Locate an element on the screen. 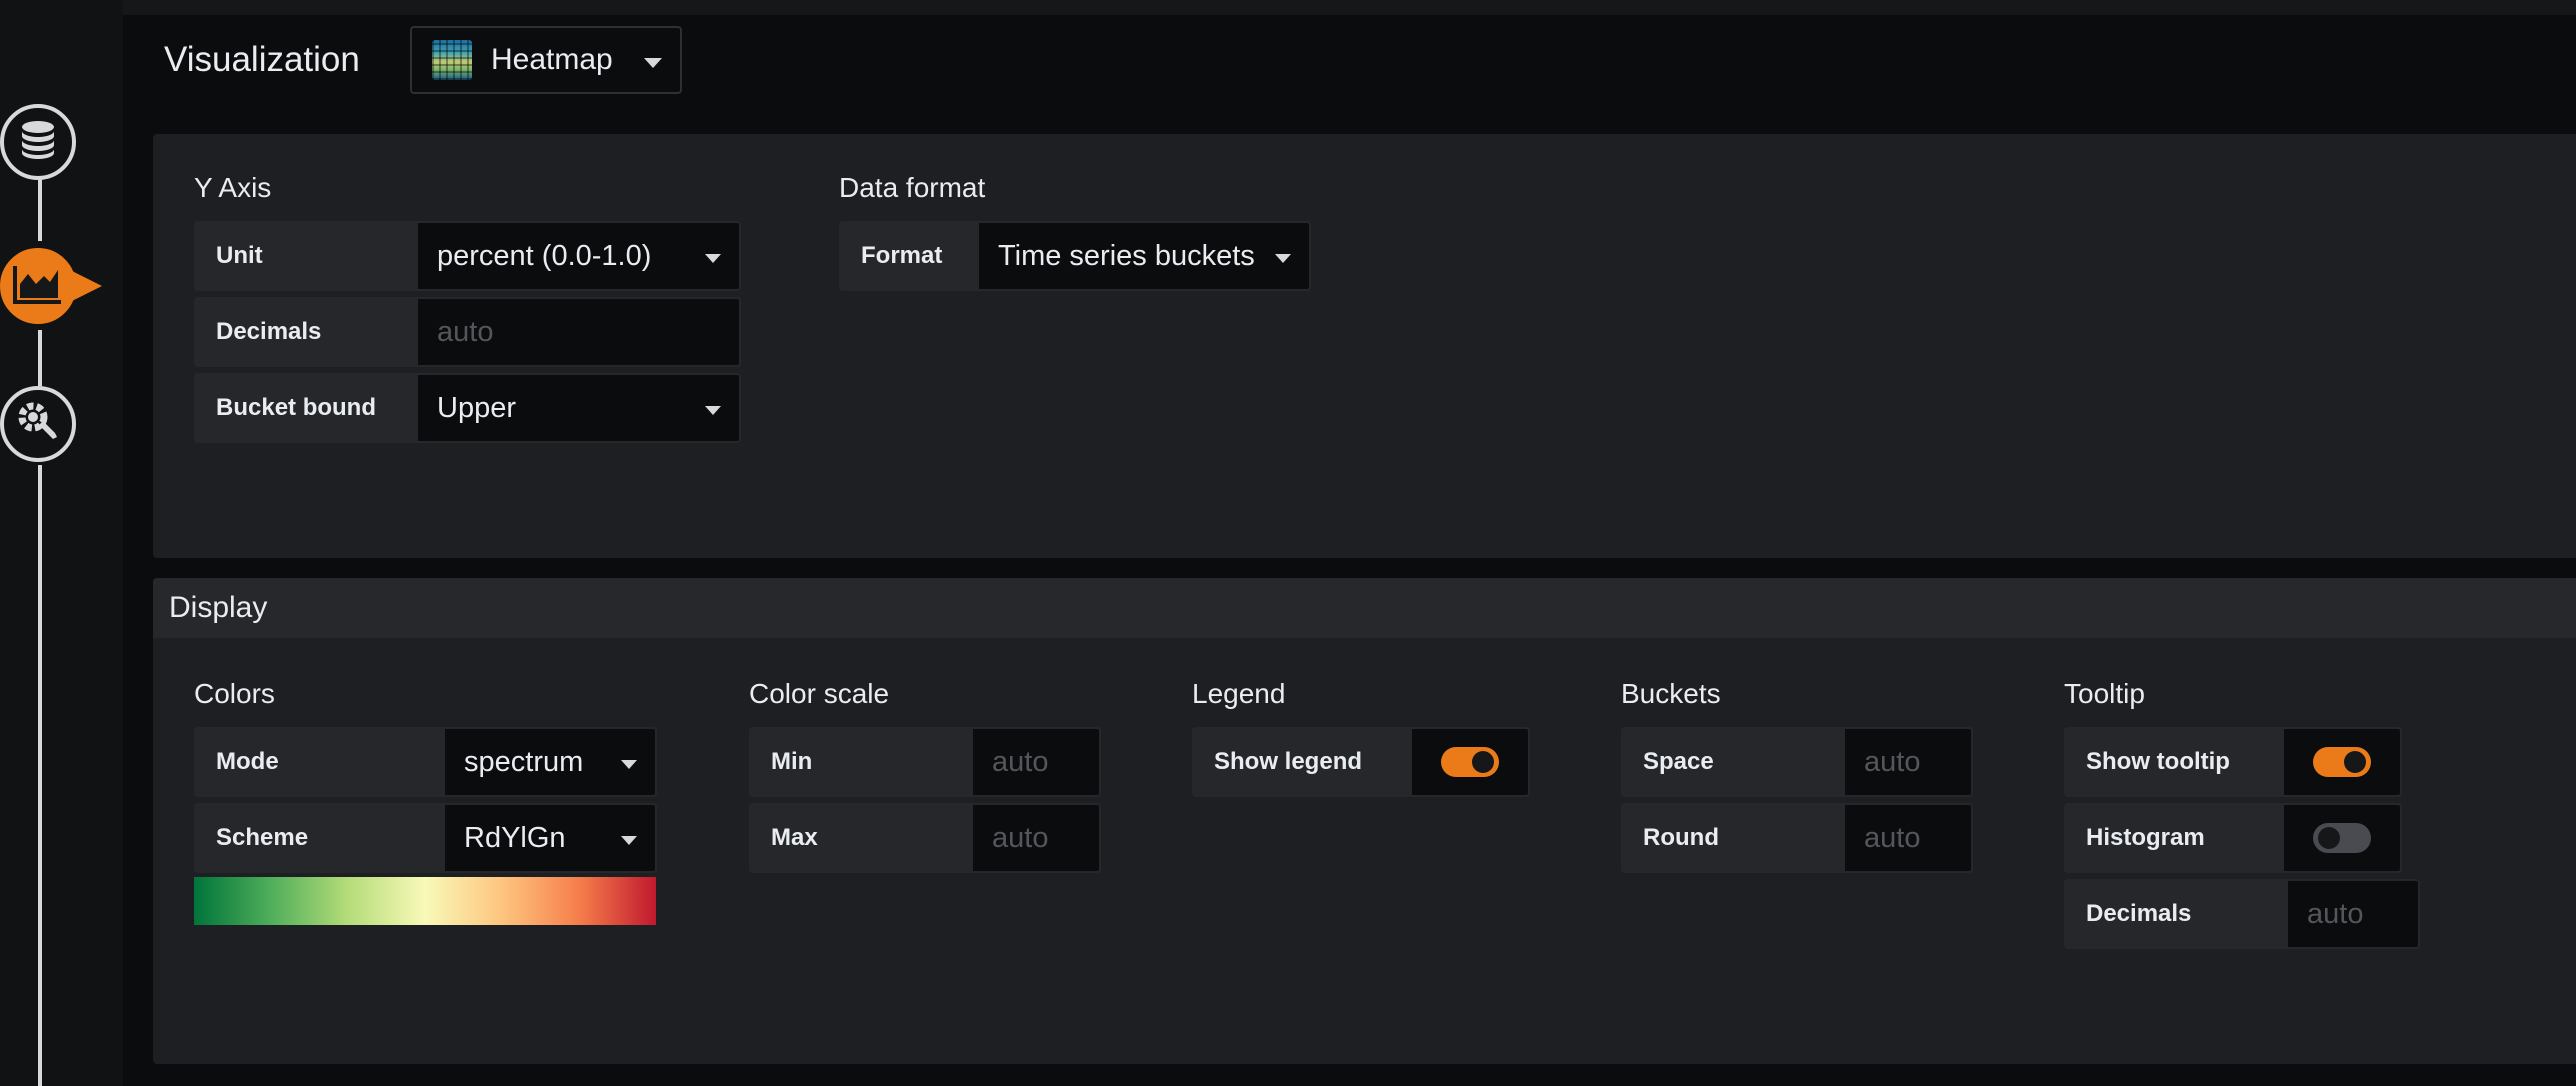 This screenshot has height=1086, width=2576. color-scale-title: Color scale is located at coordinates (819, 693).